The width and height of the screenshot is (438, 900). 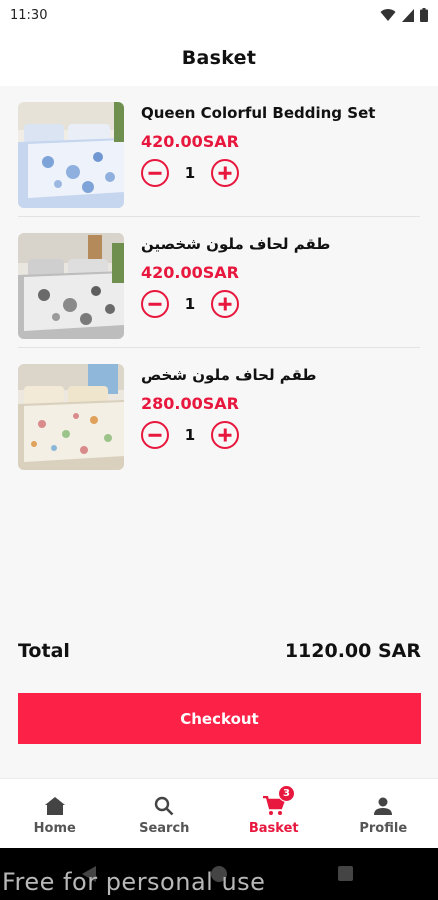 What do you see at coordinates (408, 15) in the screenshot?
I see `cell-signal-icon` at bounding box center [408, 15].